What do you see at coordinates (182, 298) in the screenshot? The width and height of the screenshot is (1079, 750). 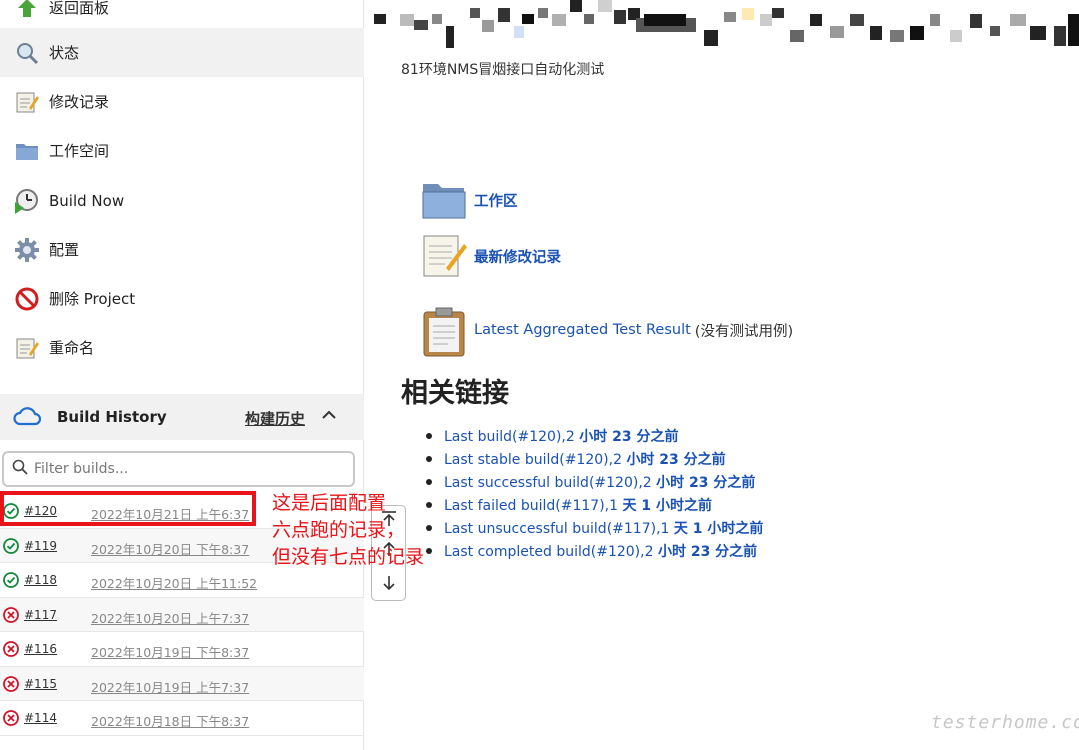 I see `task-delete-project: 删除 Project` at bounding box center [182, 298].